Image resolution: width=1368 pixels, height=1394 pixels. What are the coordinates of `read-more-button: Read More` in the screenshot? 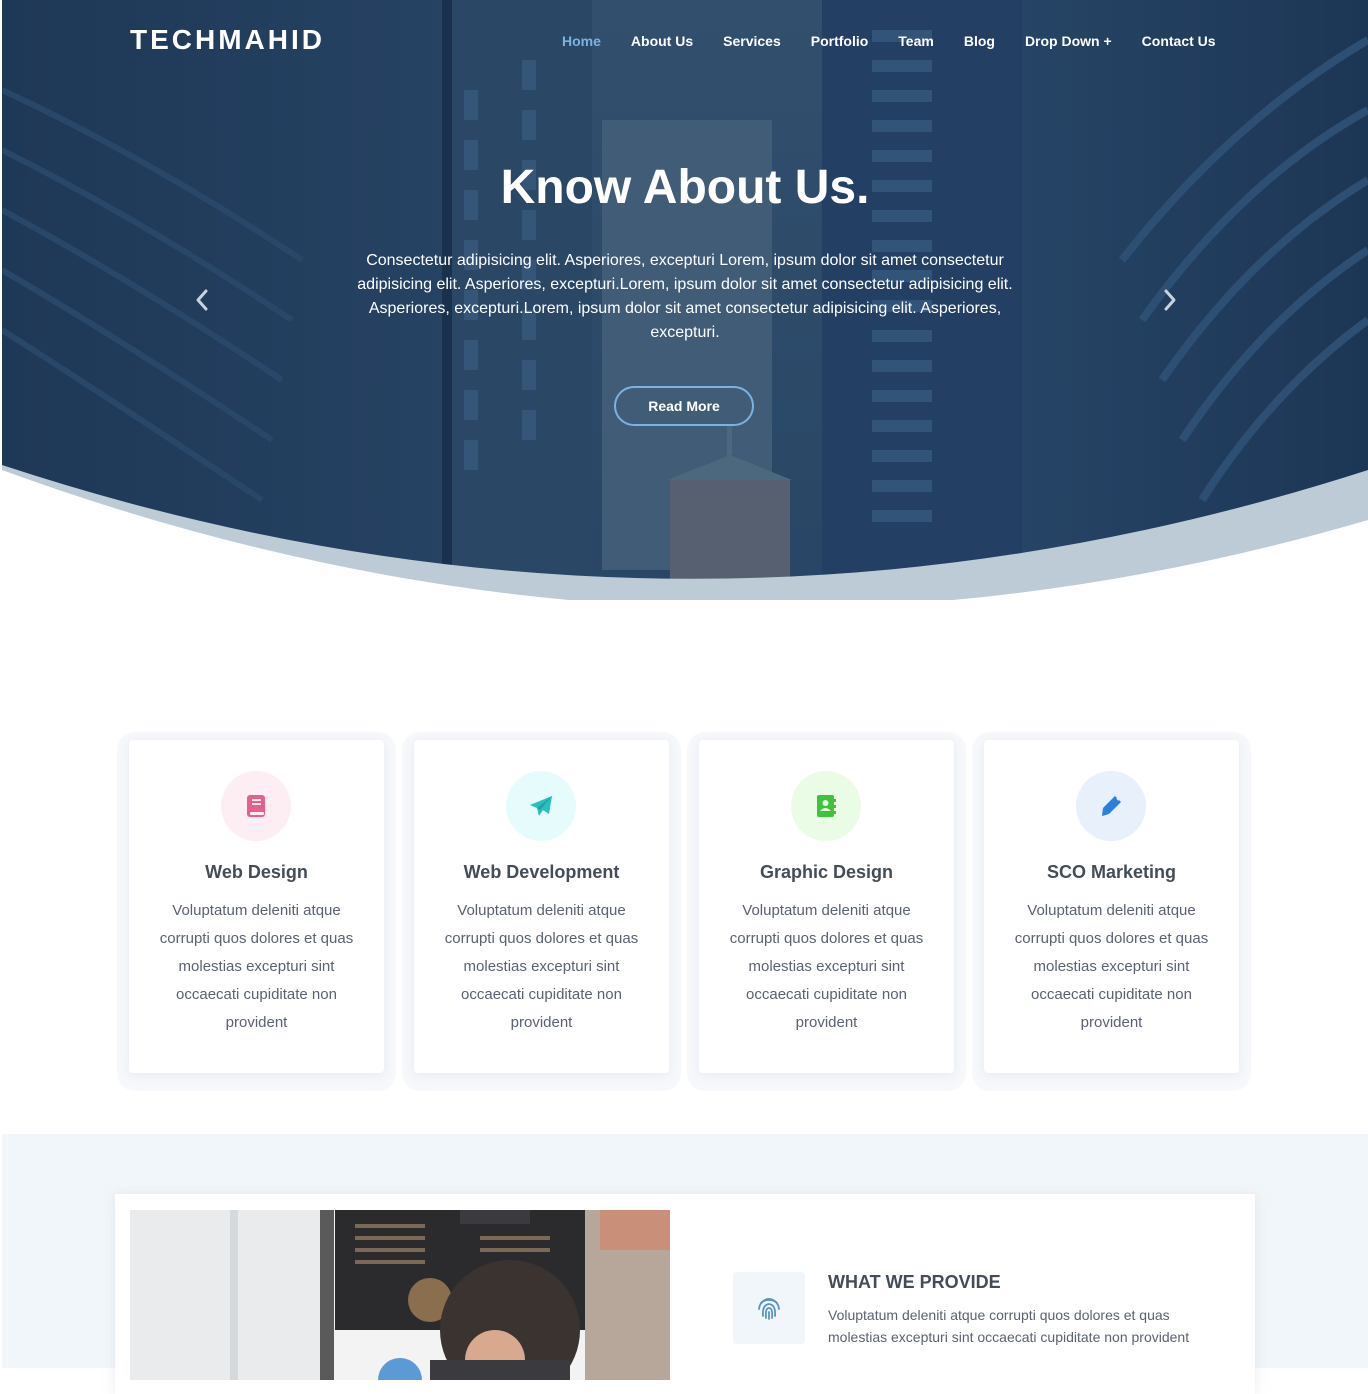 It's located at (684, 406).